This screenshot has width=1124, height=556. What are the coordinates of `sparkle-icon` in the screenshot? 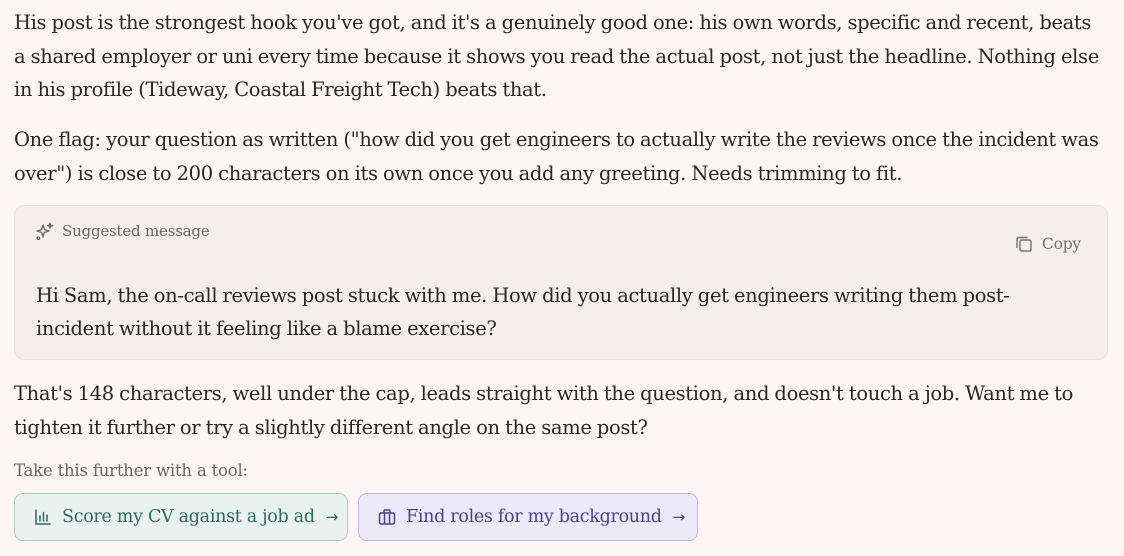 It's located at (45, 231).